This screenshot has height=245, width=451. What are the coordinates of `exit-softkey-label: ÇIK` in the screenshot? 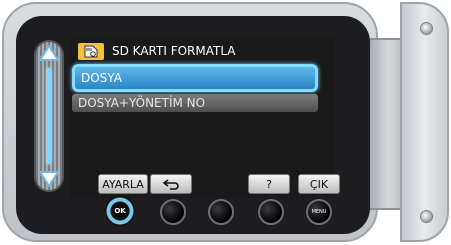 It's located at (319, 184).